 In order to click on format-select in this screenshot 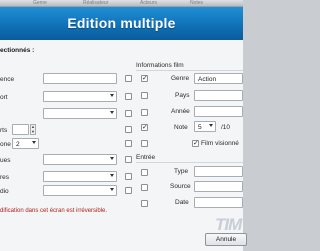, I will do `click(80, 113)`.